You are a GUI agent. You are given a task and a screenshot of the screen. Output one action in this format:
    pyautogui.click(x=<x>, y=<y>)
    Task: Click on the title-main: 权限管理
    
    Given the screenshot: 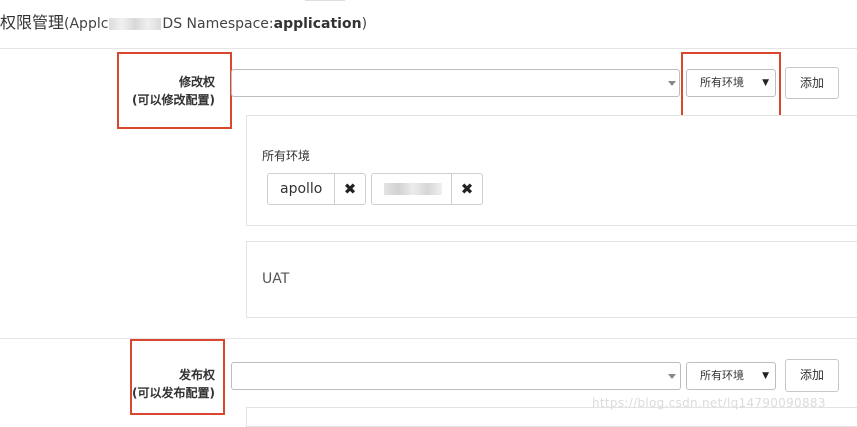 What is the action you would take?
    pyautogui.click(x=32, y=22)
    